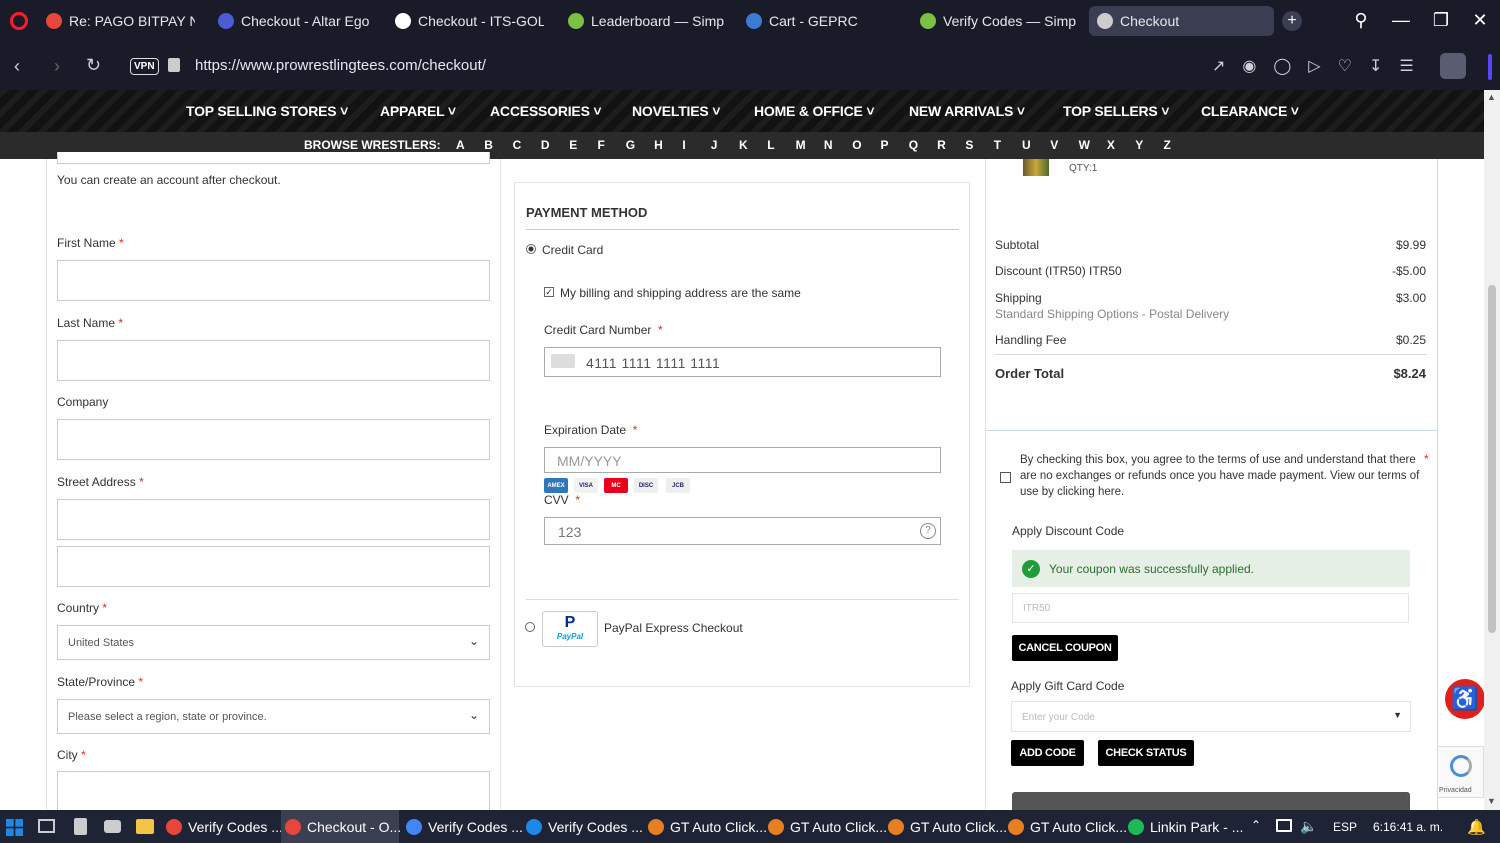  What do you see at coordinates (997, 145) in the screenshot?
I see `letter-link: T` at bounding box center [997, 145].